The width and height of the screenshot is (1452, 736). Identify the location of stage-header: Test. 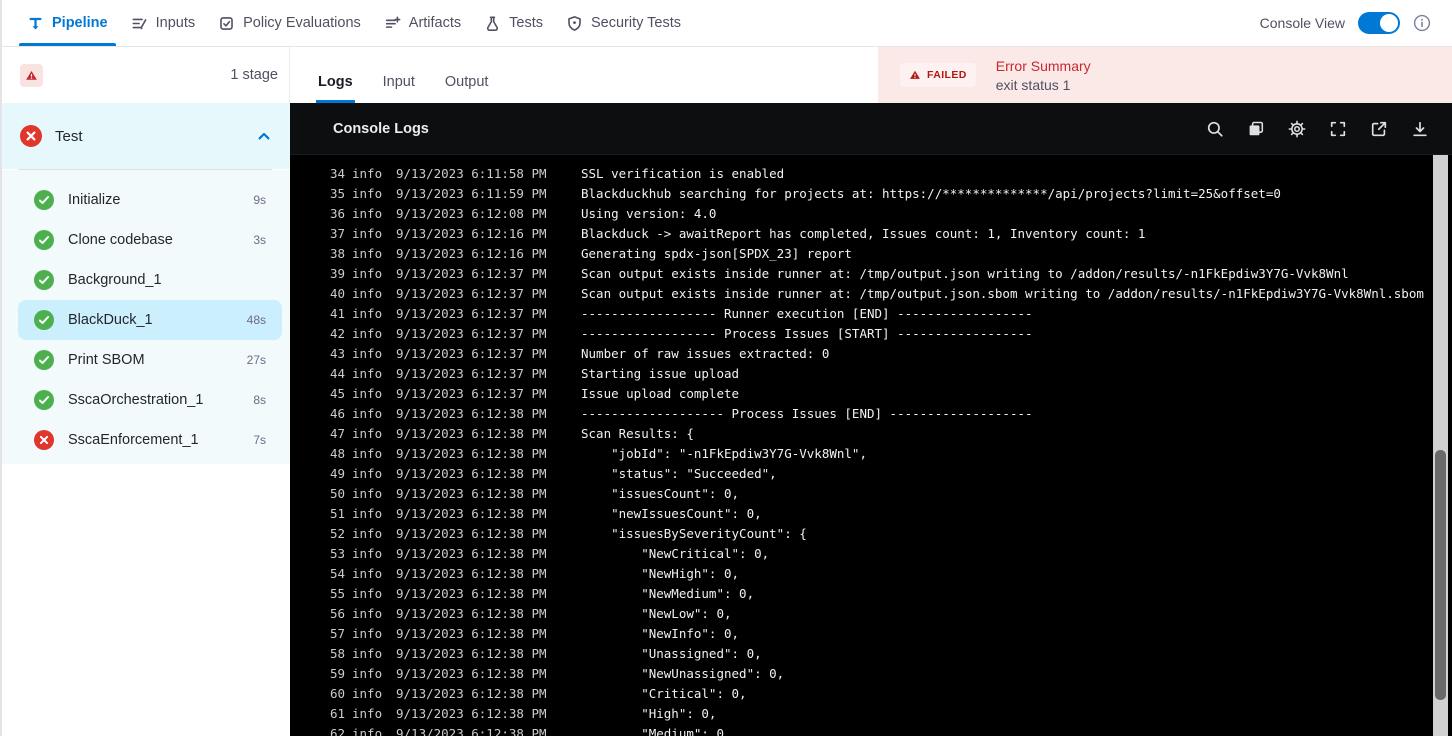
(145, 136).